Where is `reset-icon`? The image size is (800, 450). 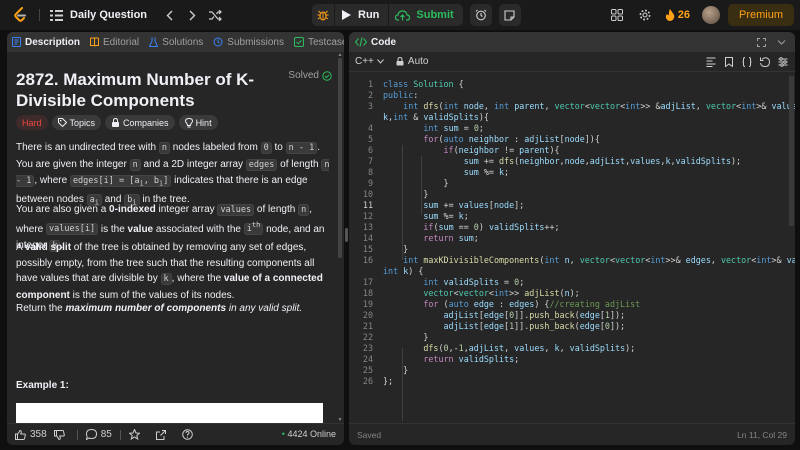
reset-icon is located at coordinates (765, 62).